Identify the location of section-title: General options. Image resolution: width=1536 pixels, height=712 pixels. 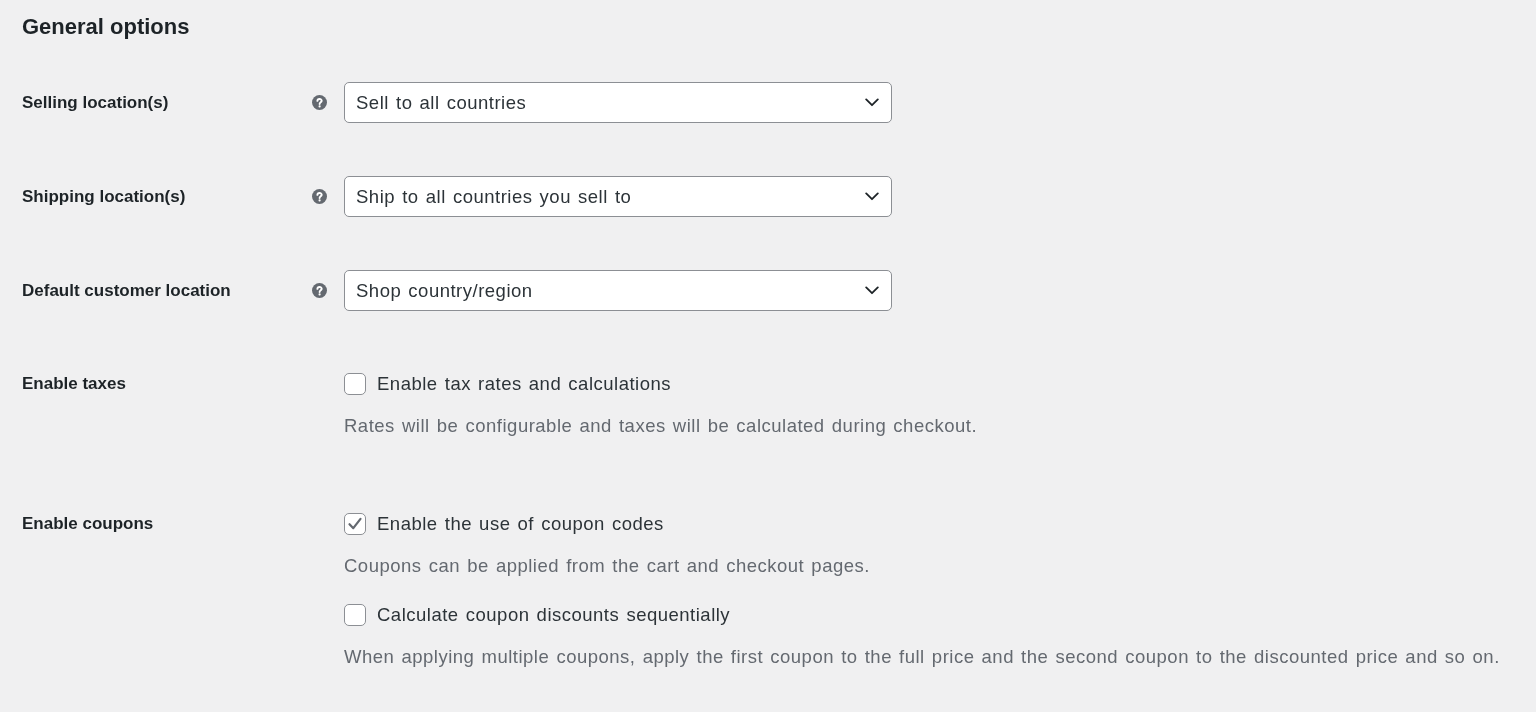
(106, 27).